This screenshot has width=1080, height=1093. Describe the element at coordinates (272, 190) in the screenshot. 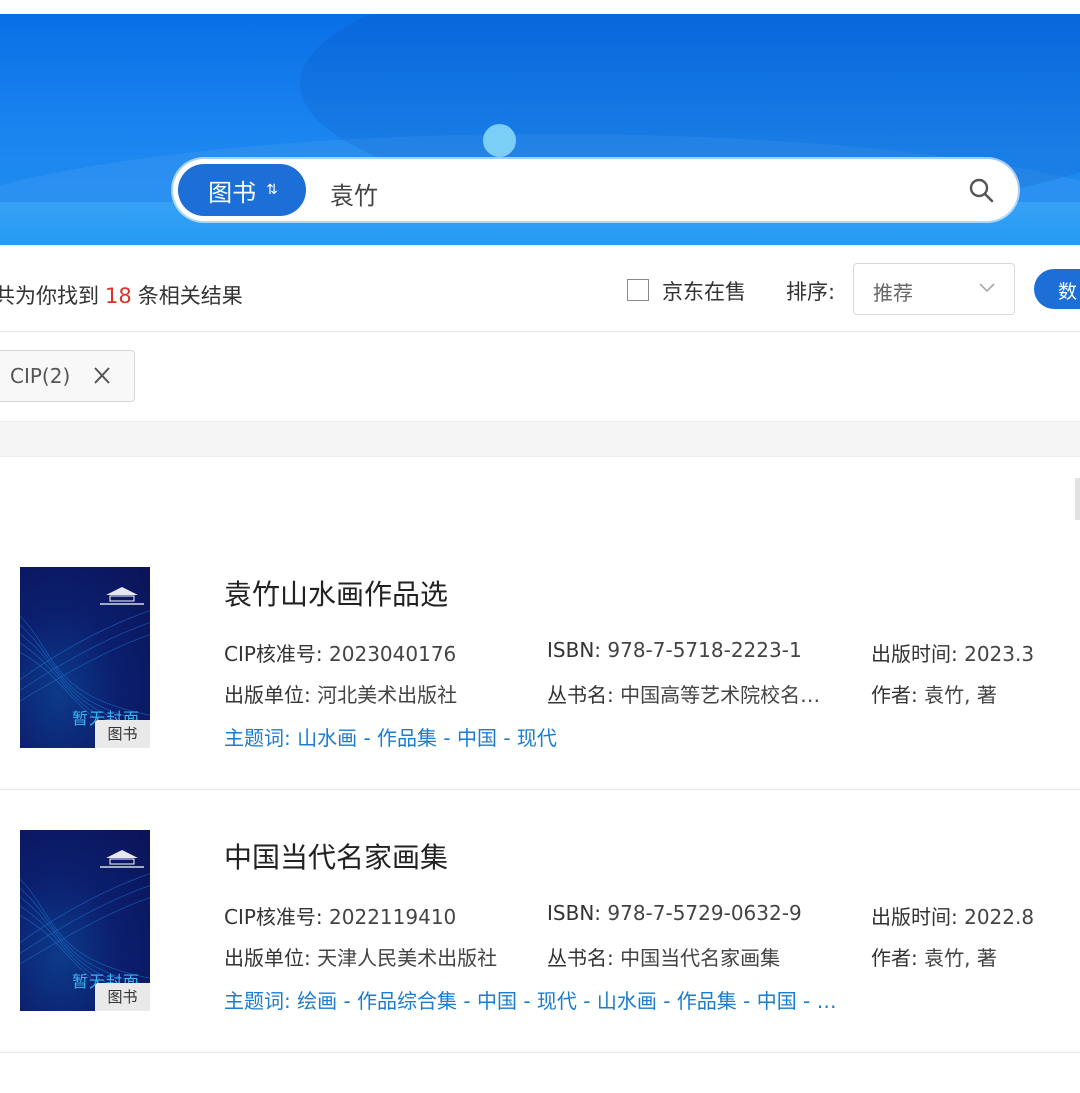

I see `swap-icon: ⇅` at that location.